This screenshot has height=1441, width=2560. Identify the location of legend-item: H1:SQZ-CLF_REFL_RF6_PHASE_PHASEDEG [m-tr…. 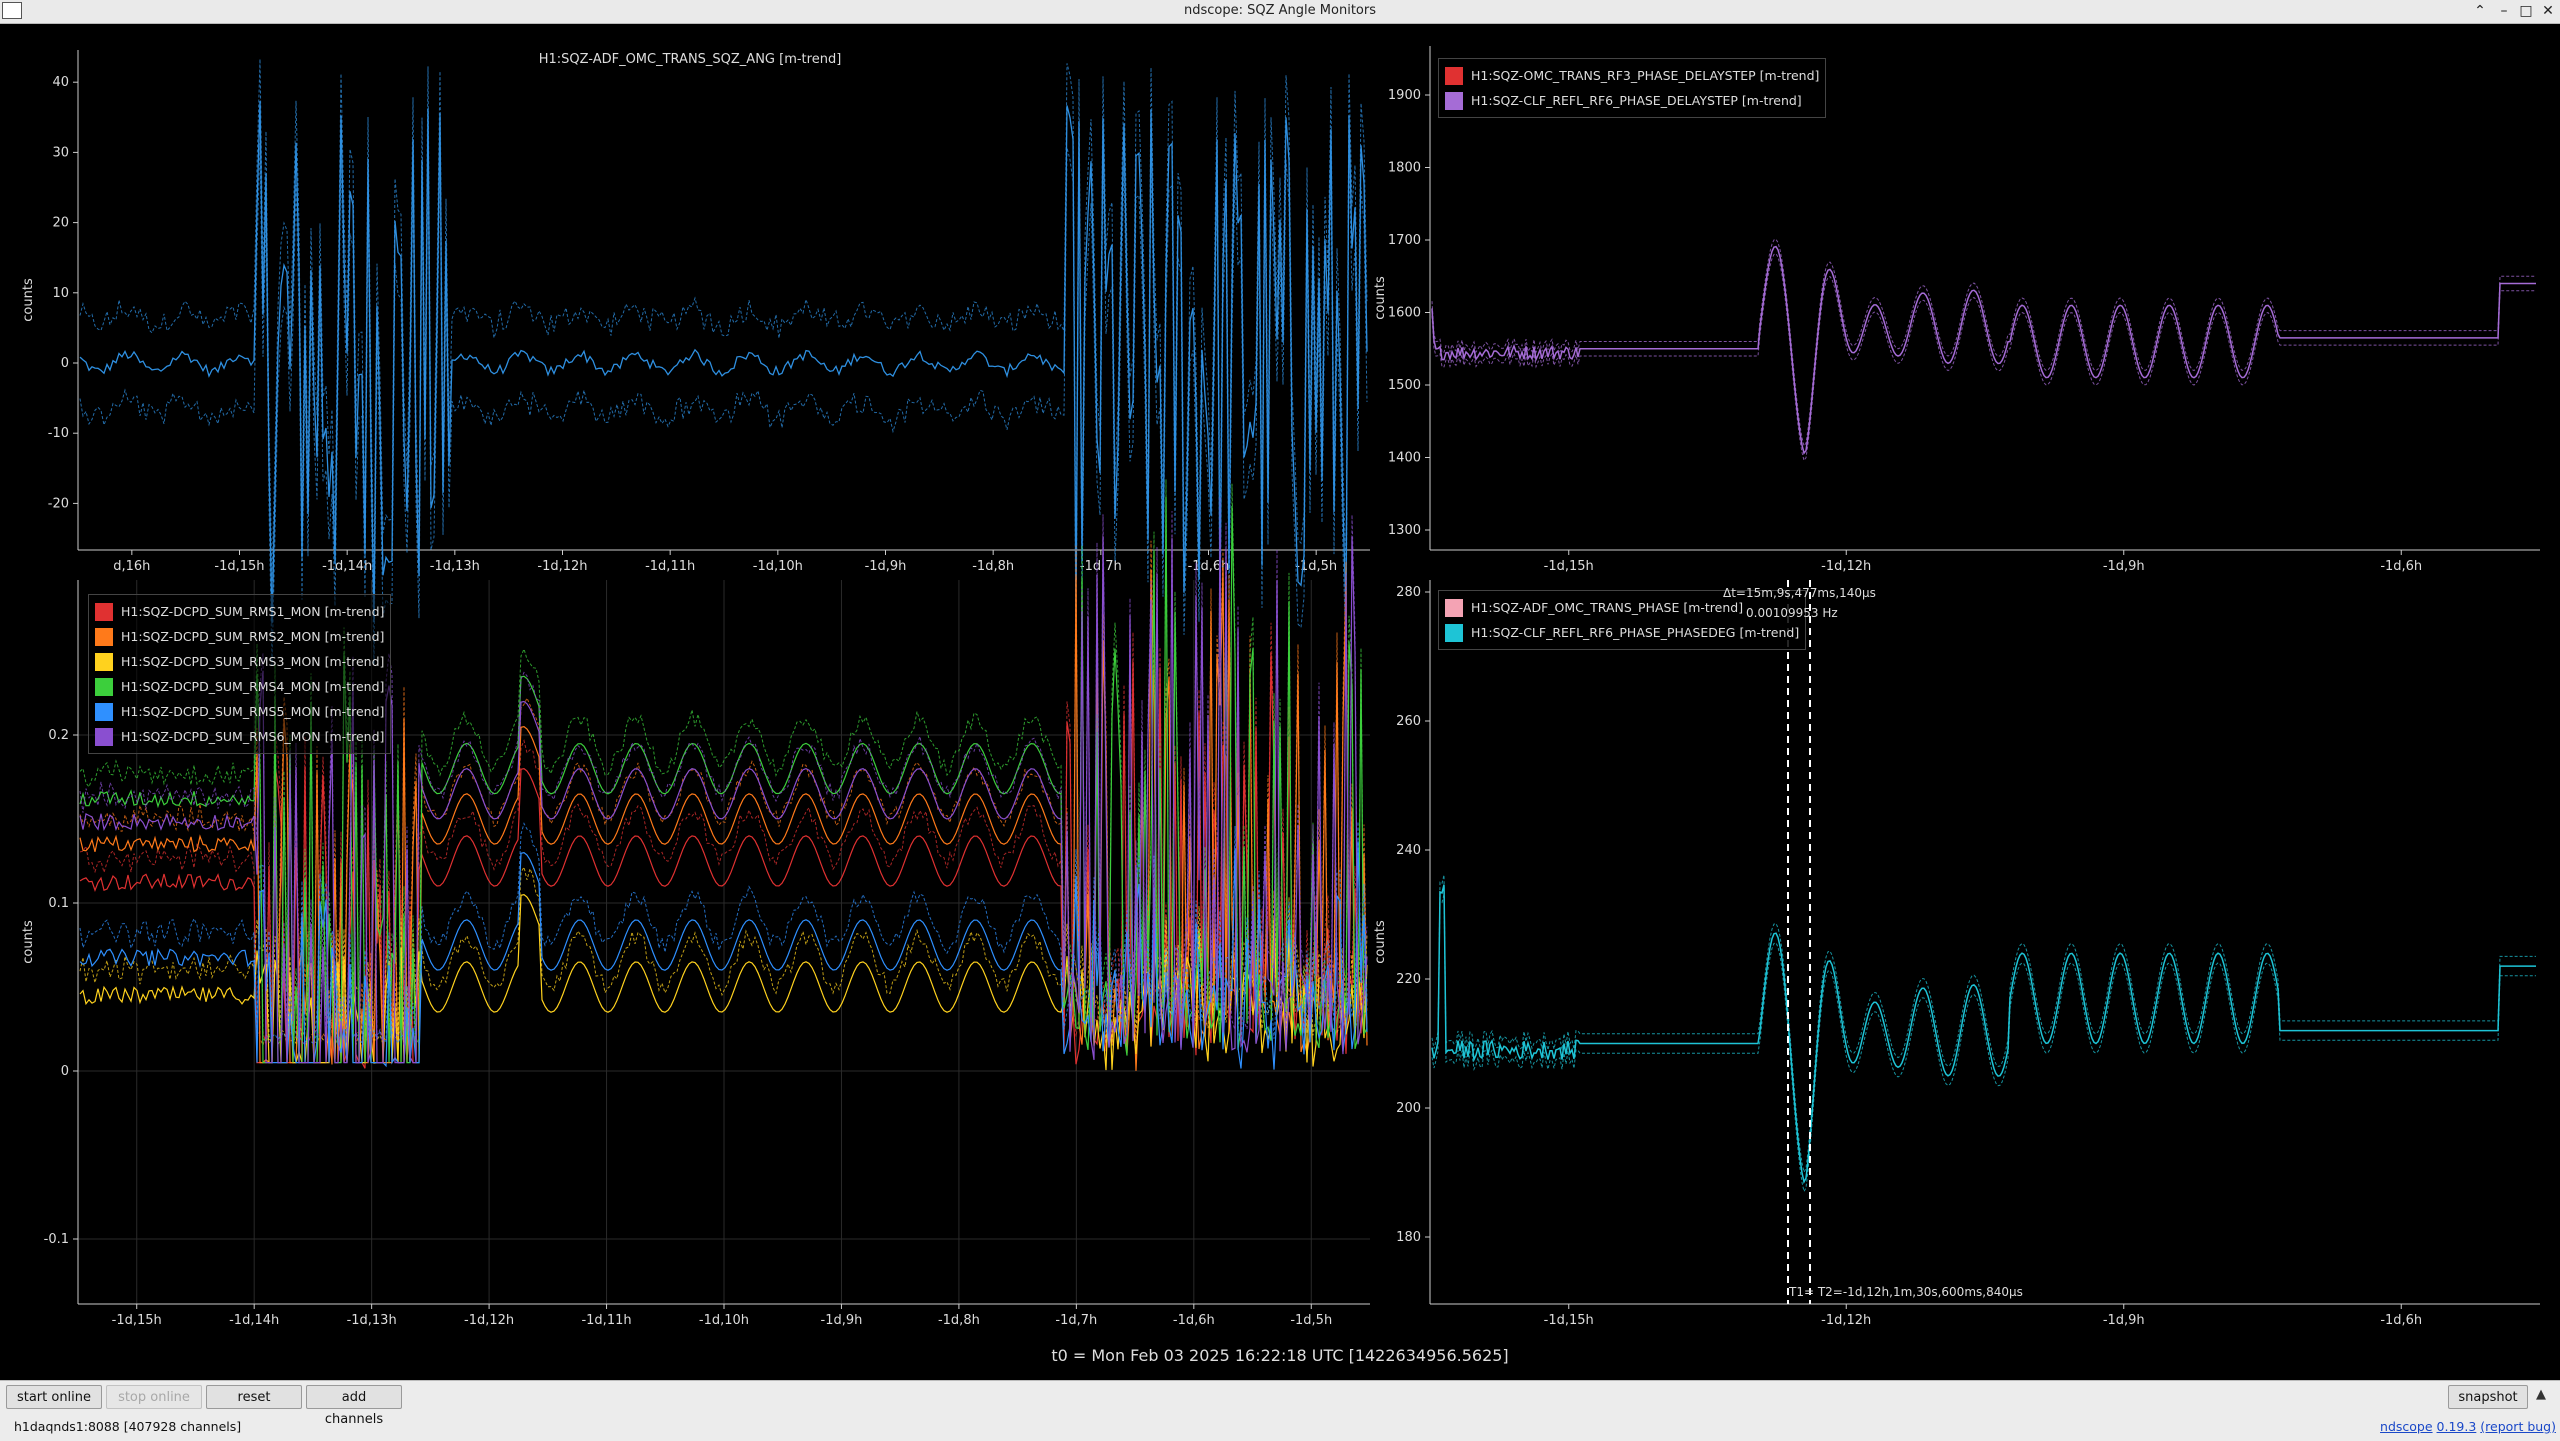
(1622, 632).